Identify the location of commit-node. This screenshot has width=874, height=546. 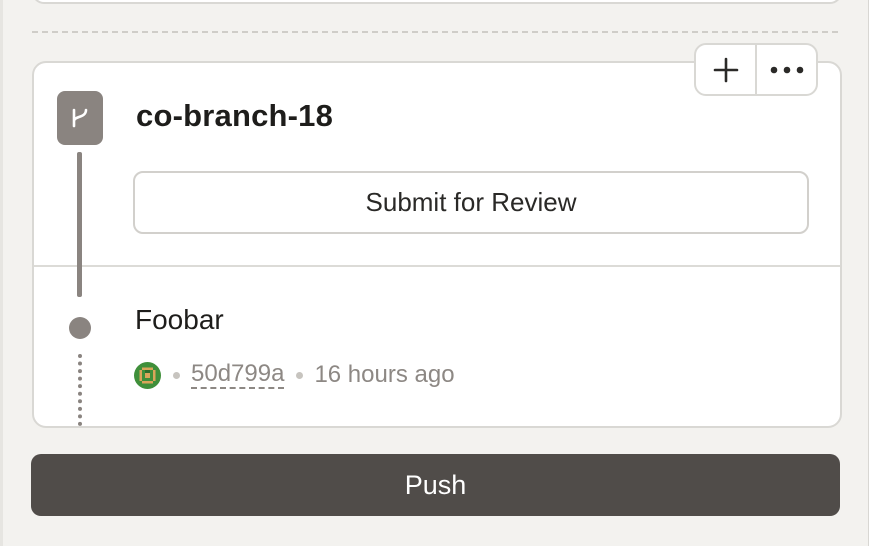
(80, 328).